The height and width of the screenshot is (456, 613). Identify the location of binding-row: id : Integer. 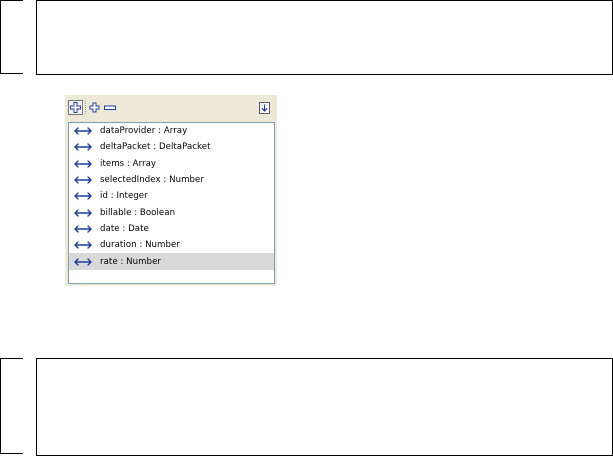
(171, 196).